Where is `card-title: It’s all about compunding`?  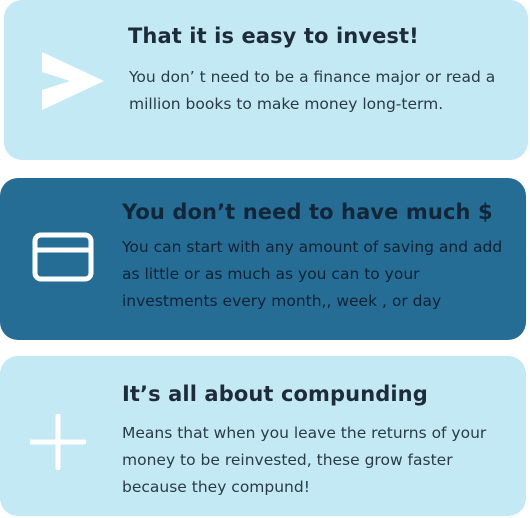
card-title: It’s all about compunding is located at coordinates (275, 394).